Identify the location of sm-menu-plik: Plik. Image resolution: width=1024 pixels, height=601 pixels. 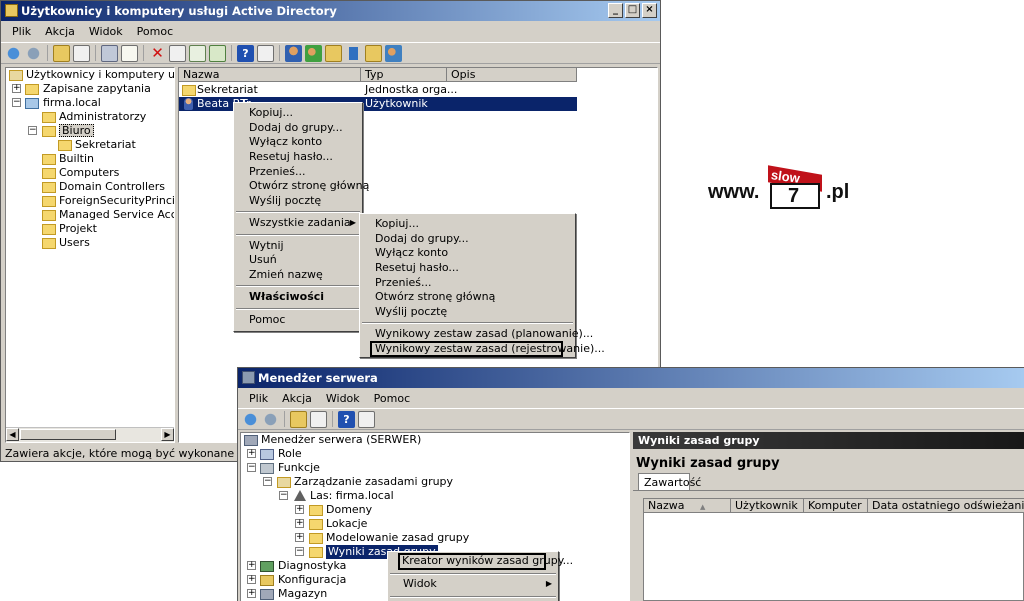
(258, 398).